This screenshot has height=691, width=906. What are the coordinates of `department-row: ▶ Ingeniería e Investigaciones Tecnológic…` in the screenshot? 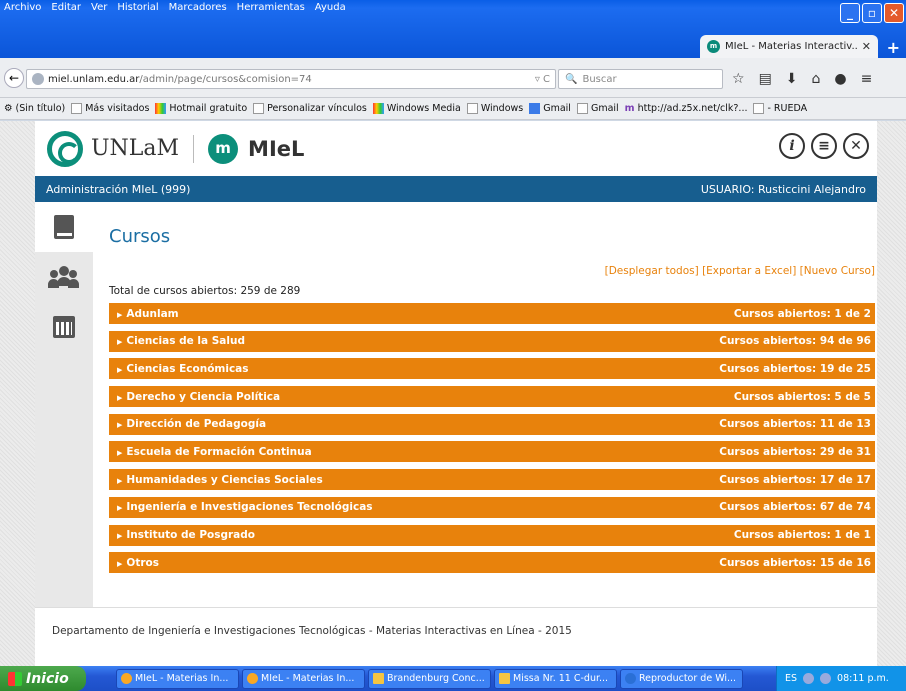 It's located at (492, 507).